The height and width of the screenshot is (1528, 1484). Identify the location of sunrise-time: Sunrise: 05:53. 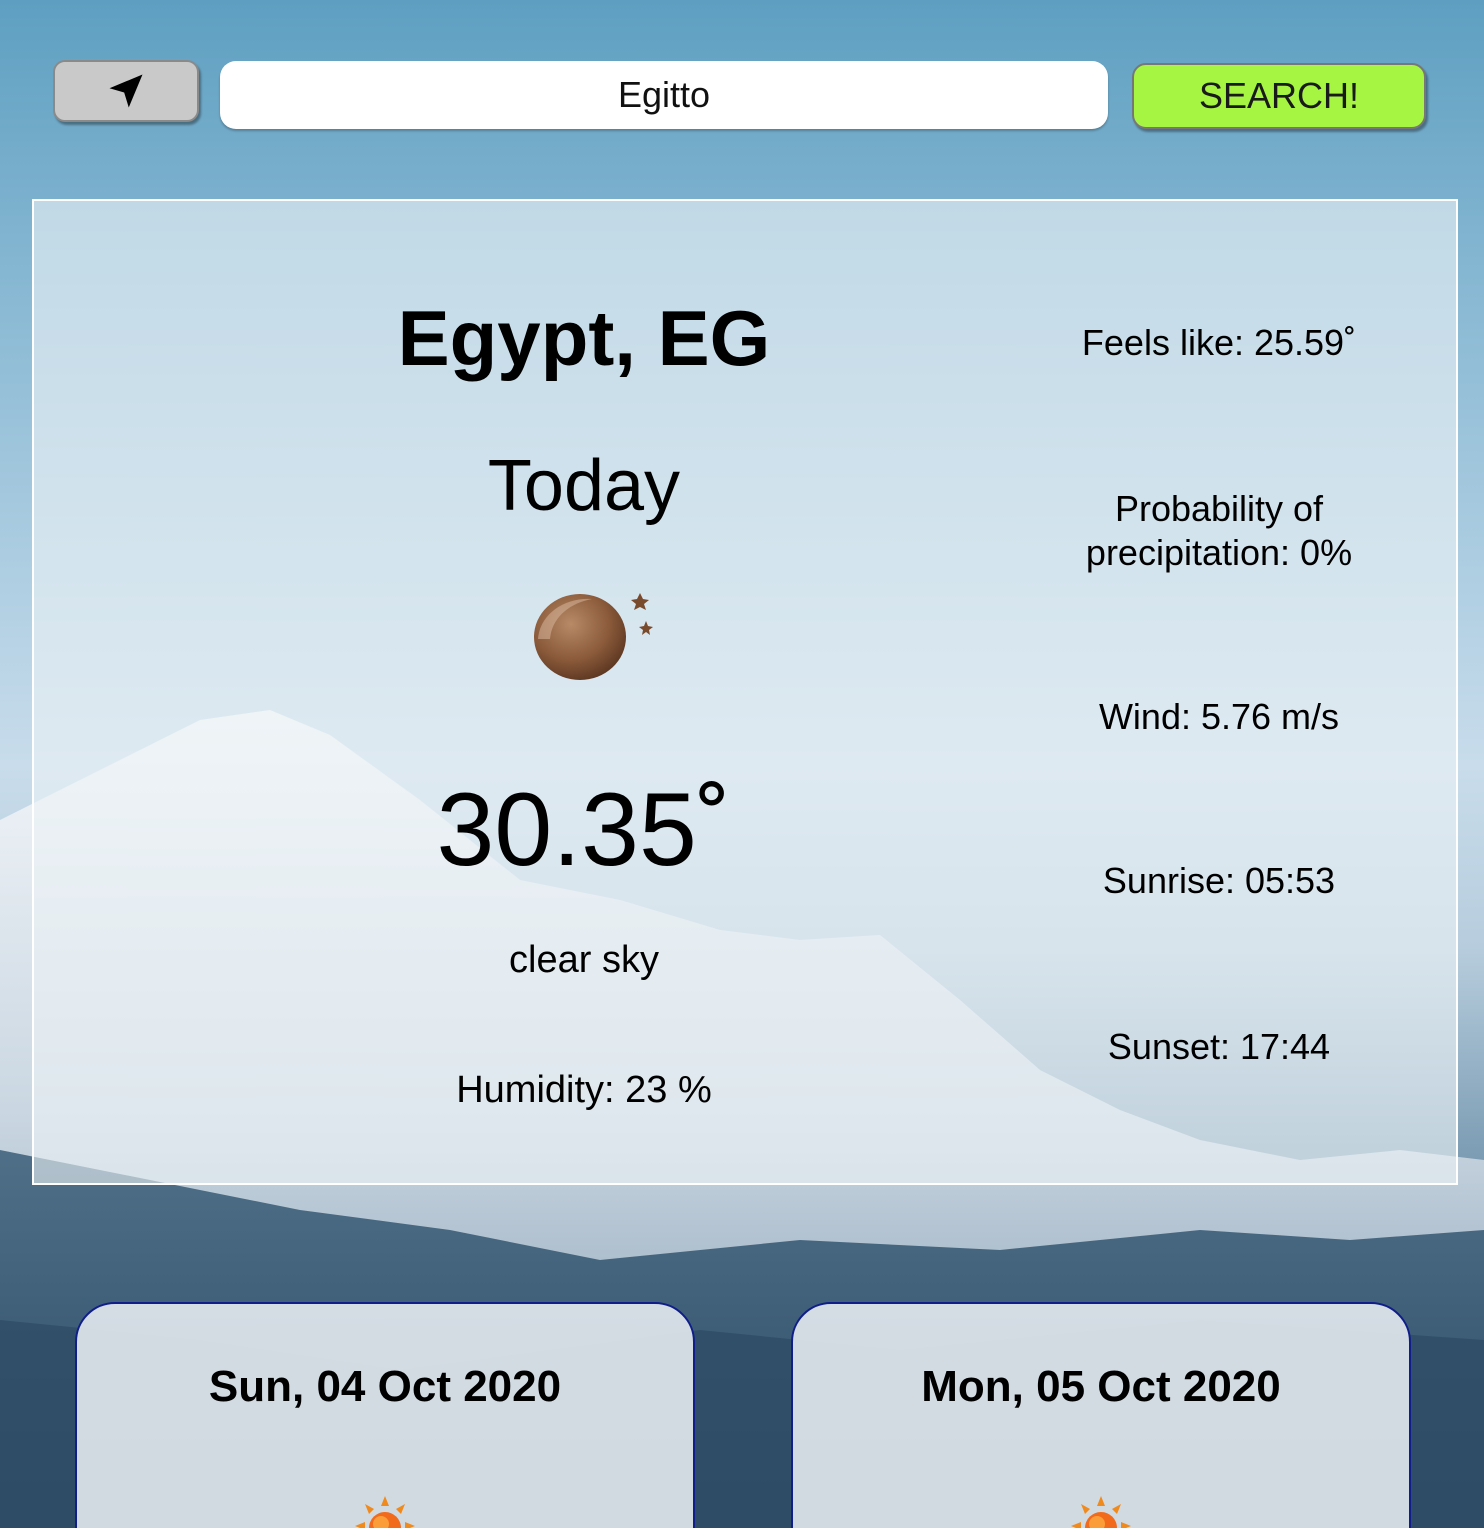
(1219, 880).